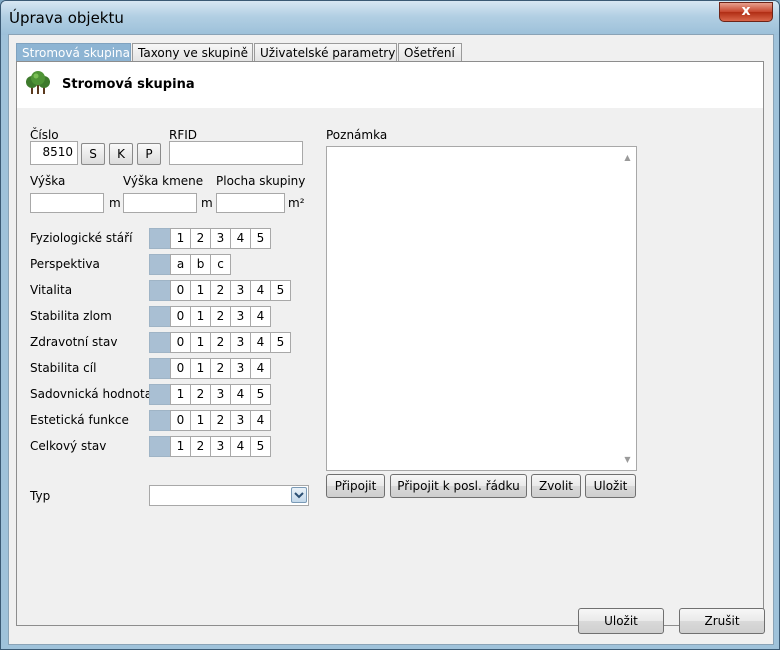 The width and height of the screenshot is (780, 650). I want to click on cancel-button: Zrušit, so click(722, 621).